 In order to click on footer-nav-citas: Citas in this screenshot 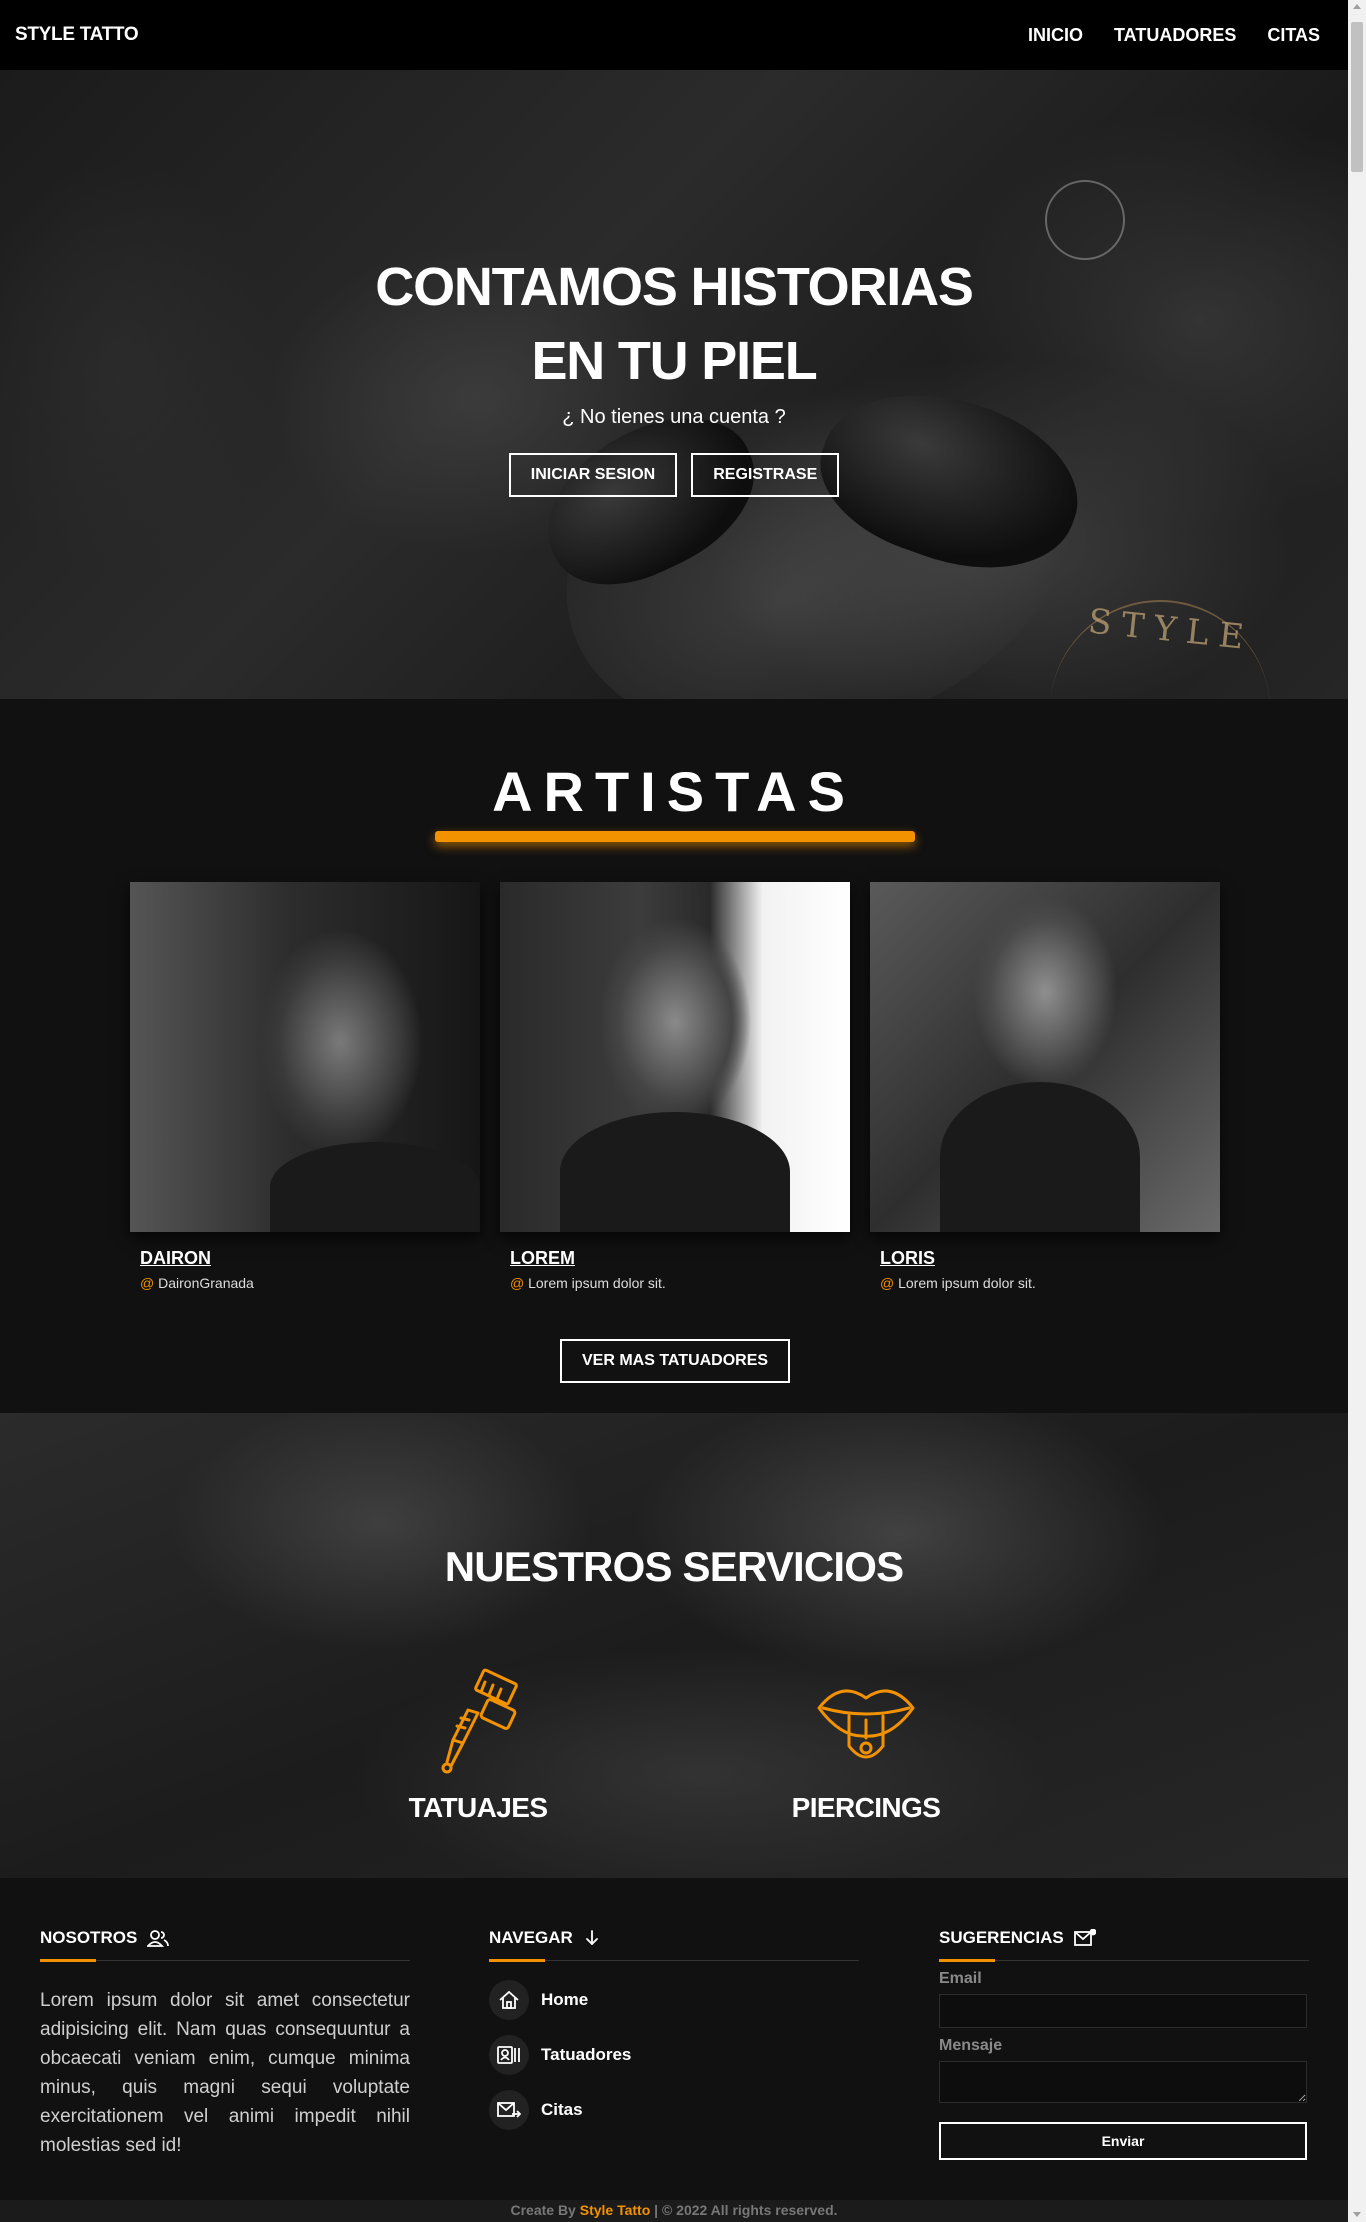, I will do `click(536, 2110)`.